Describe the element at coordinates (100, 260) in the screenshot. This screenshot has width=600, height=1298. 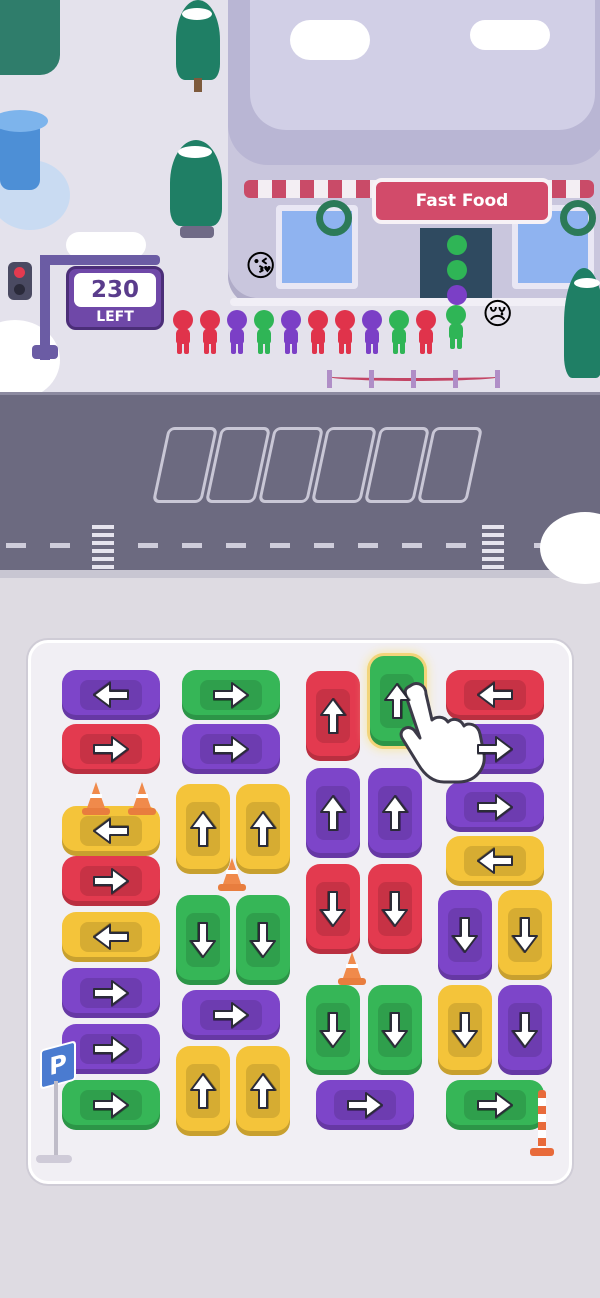
I see `signpost-arm` at that location.